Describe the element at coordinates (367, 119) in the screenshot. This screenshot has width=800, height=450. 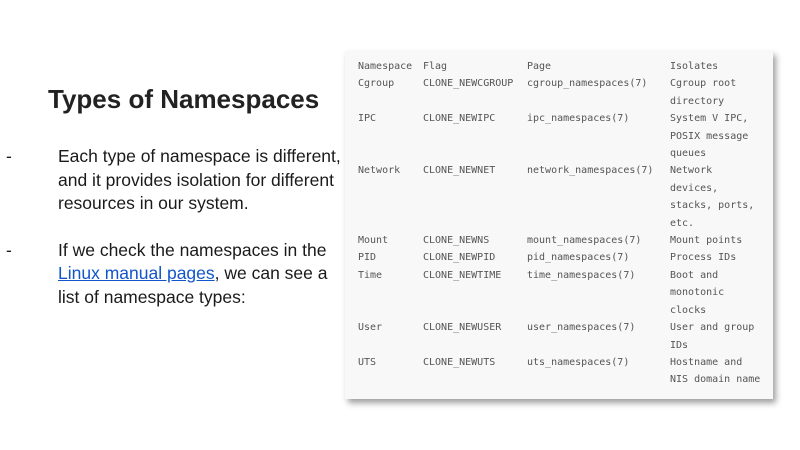
I see `table-cell: IPC` at that location.